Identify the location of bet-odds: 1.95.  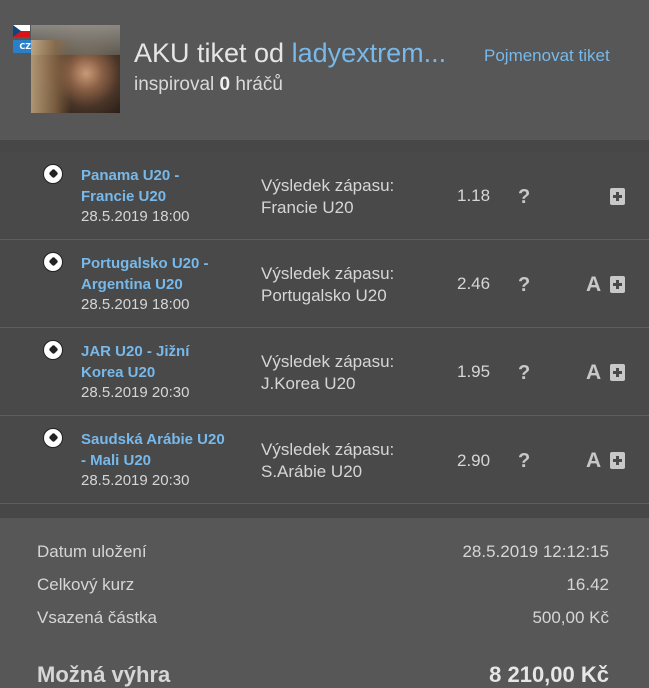
(474, 371).